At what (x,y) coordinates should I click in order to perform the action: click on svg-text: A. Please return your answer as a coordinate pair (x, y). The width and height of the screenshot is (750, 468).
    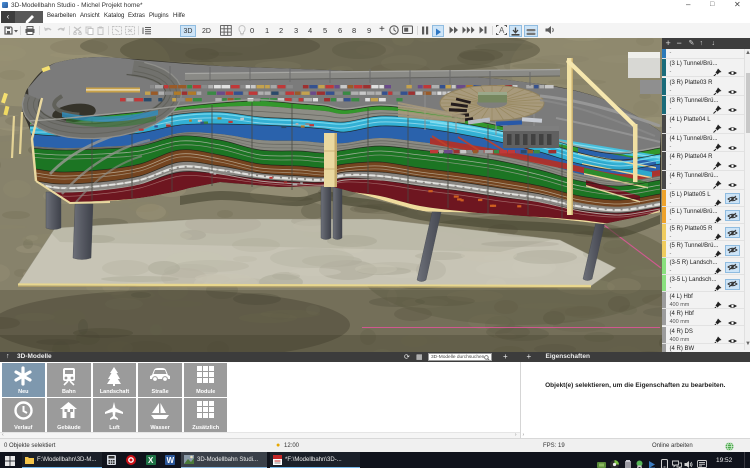
    Looking at the image, I should click on (502, 30).